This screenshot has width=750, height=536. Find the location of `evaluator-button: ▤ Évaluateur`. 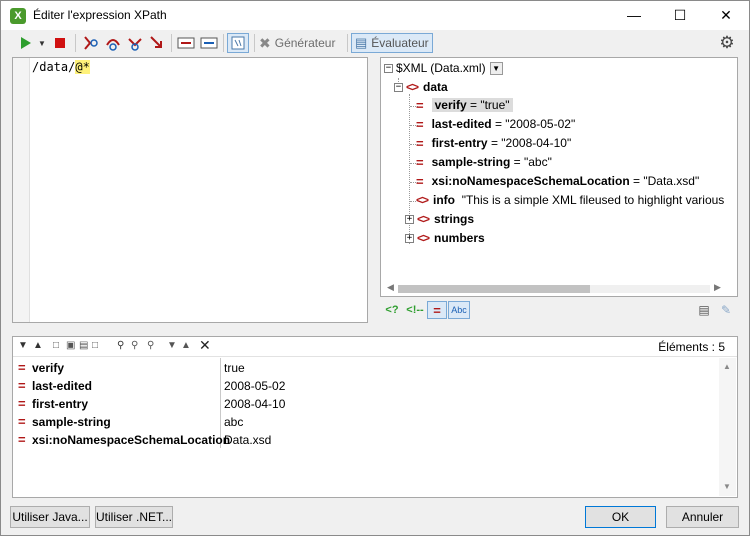

evaluator-button: ▤ Évaluateur is located at coordinates (392, 43).